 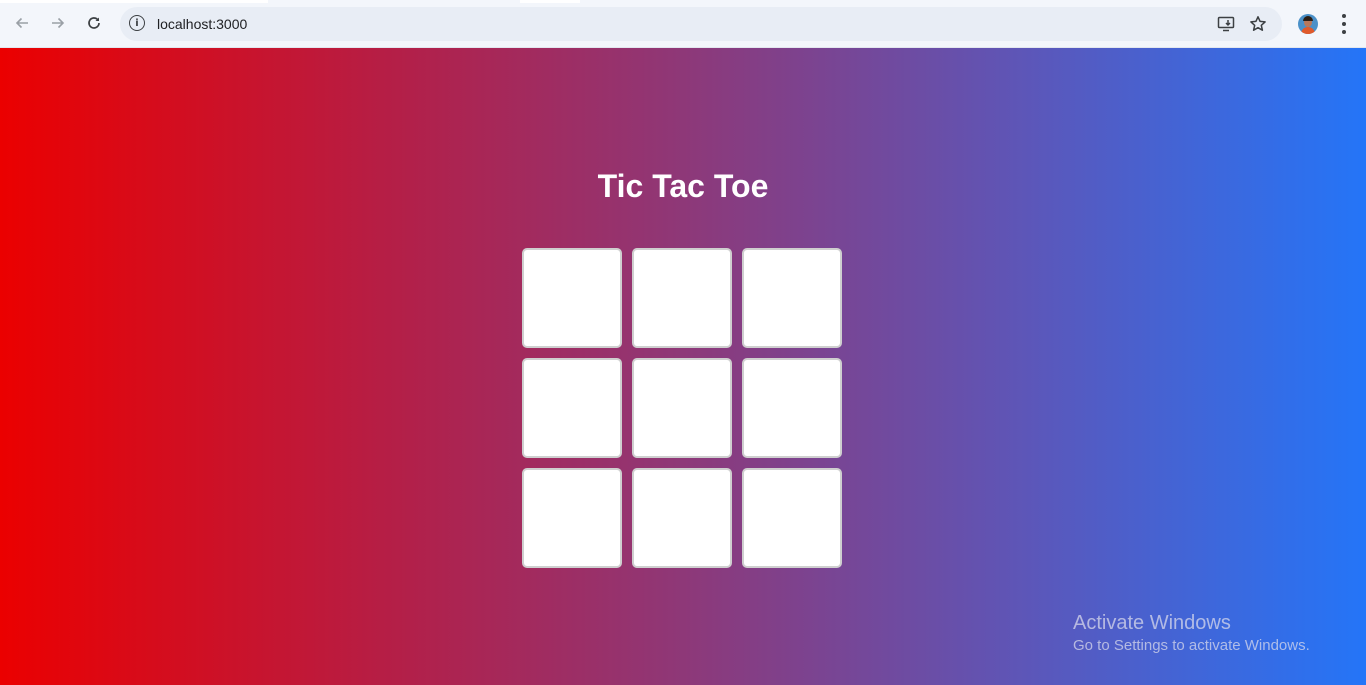 I want to click on reload-icon, so click(x=94, y=23).